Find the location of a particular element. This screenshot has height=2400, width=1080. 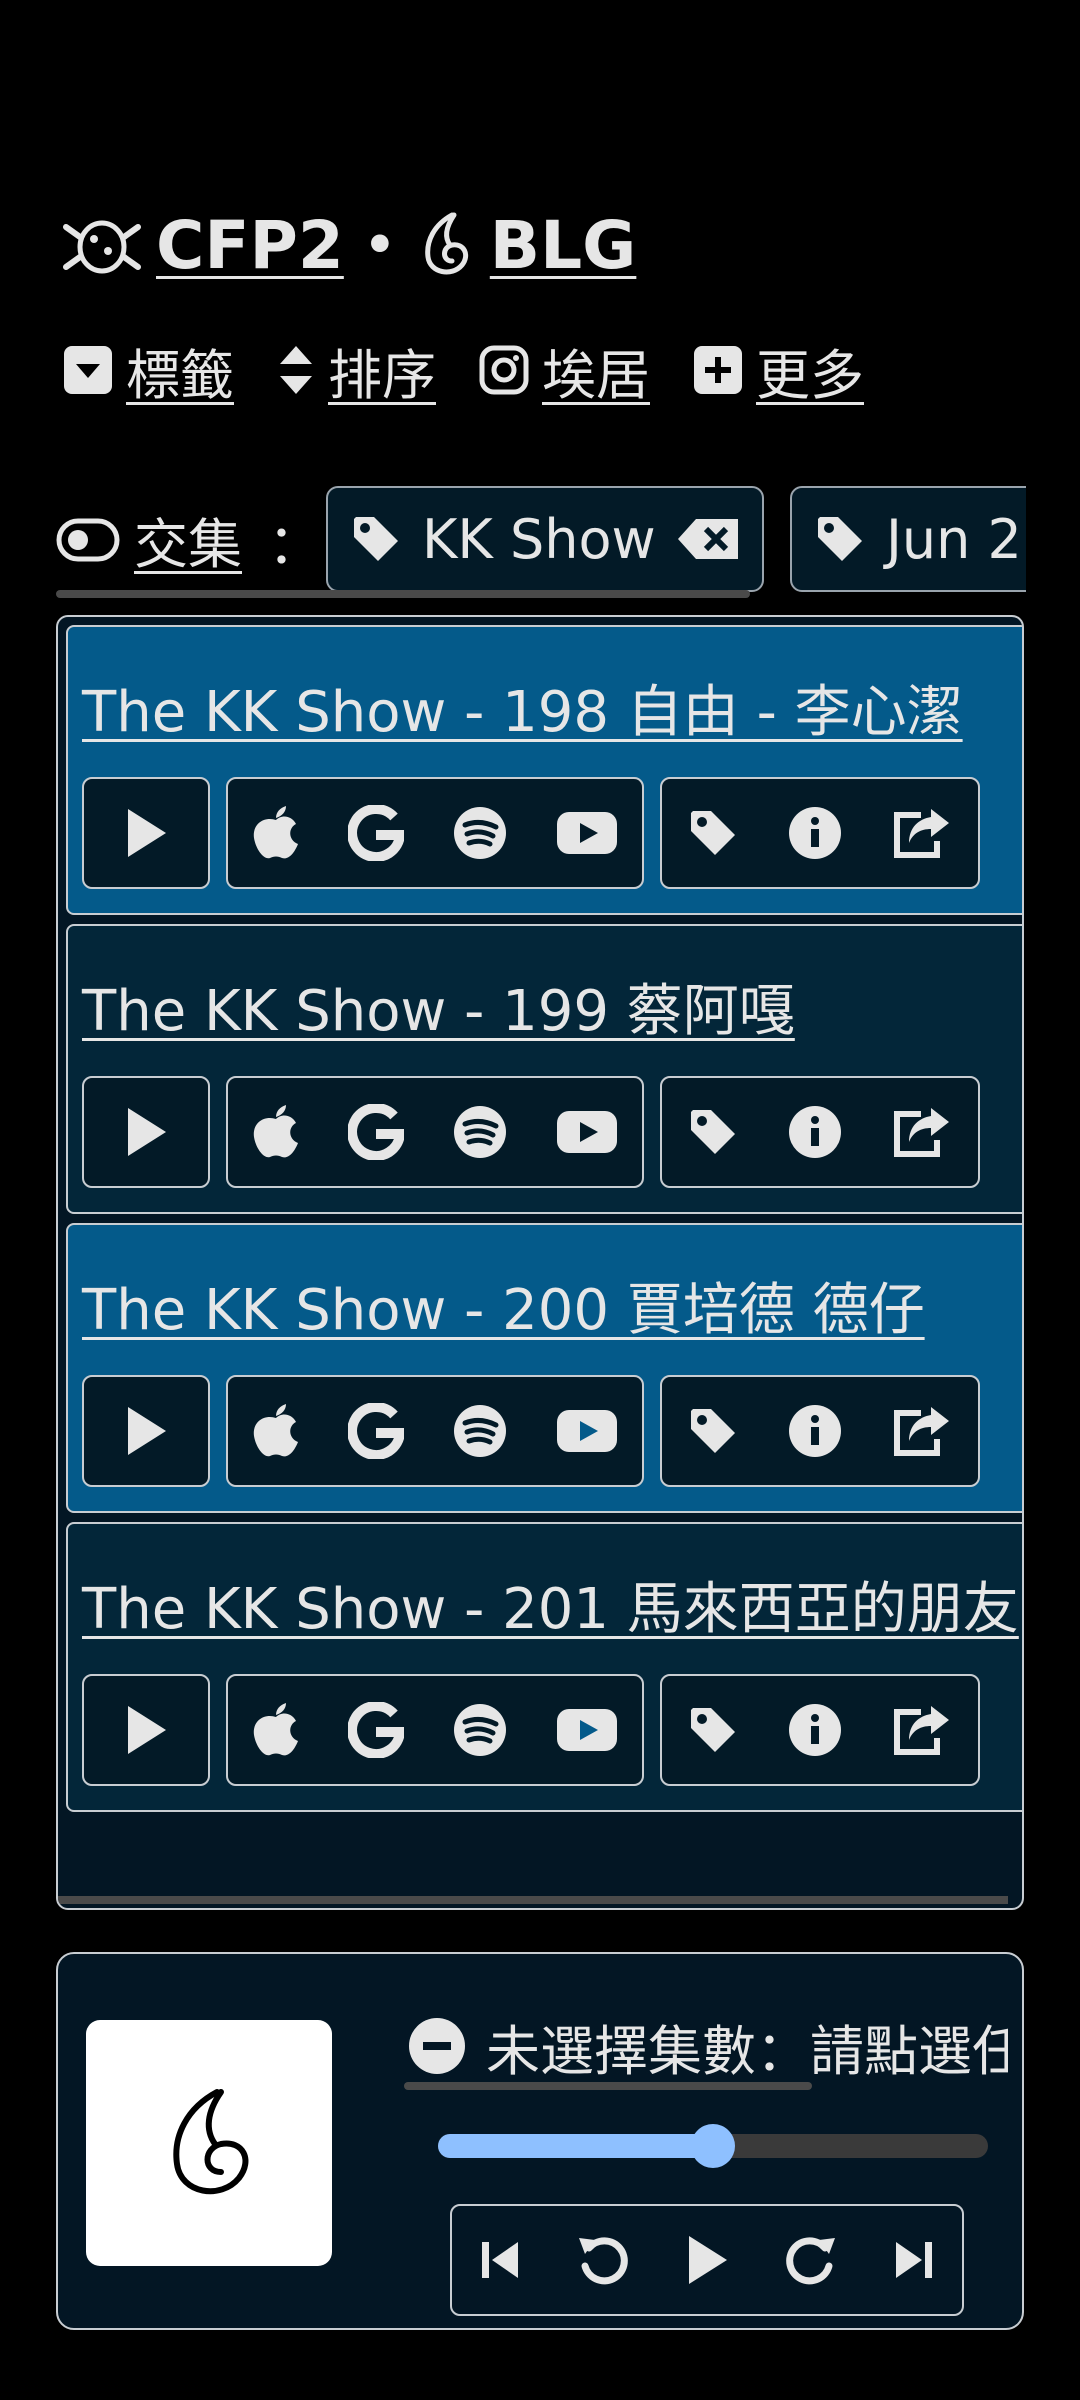

frog-logo-icon is located at coordinates (102, 245).